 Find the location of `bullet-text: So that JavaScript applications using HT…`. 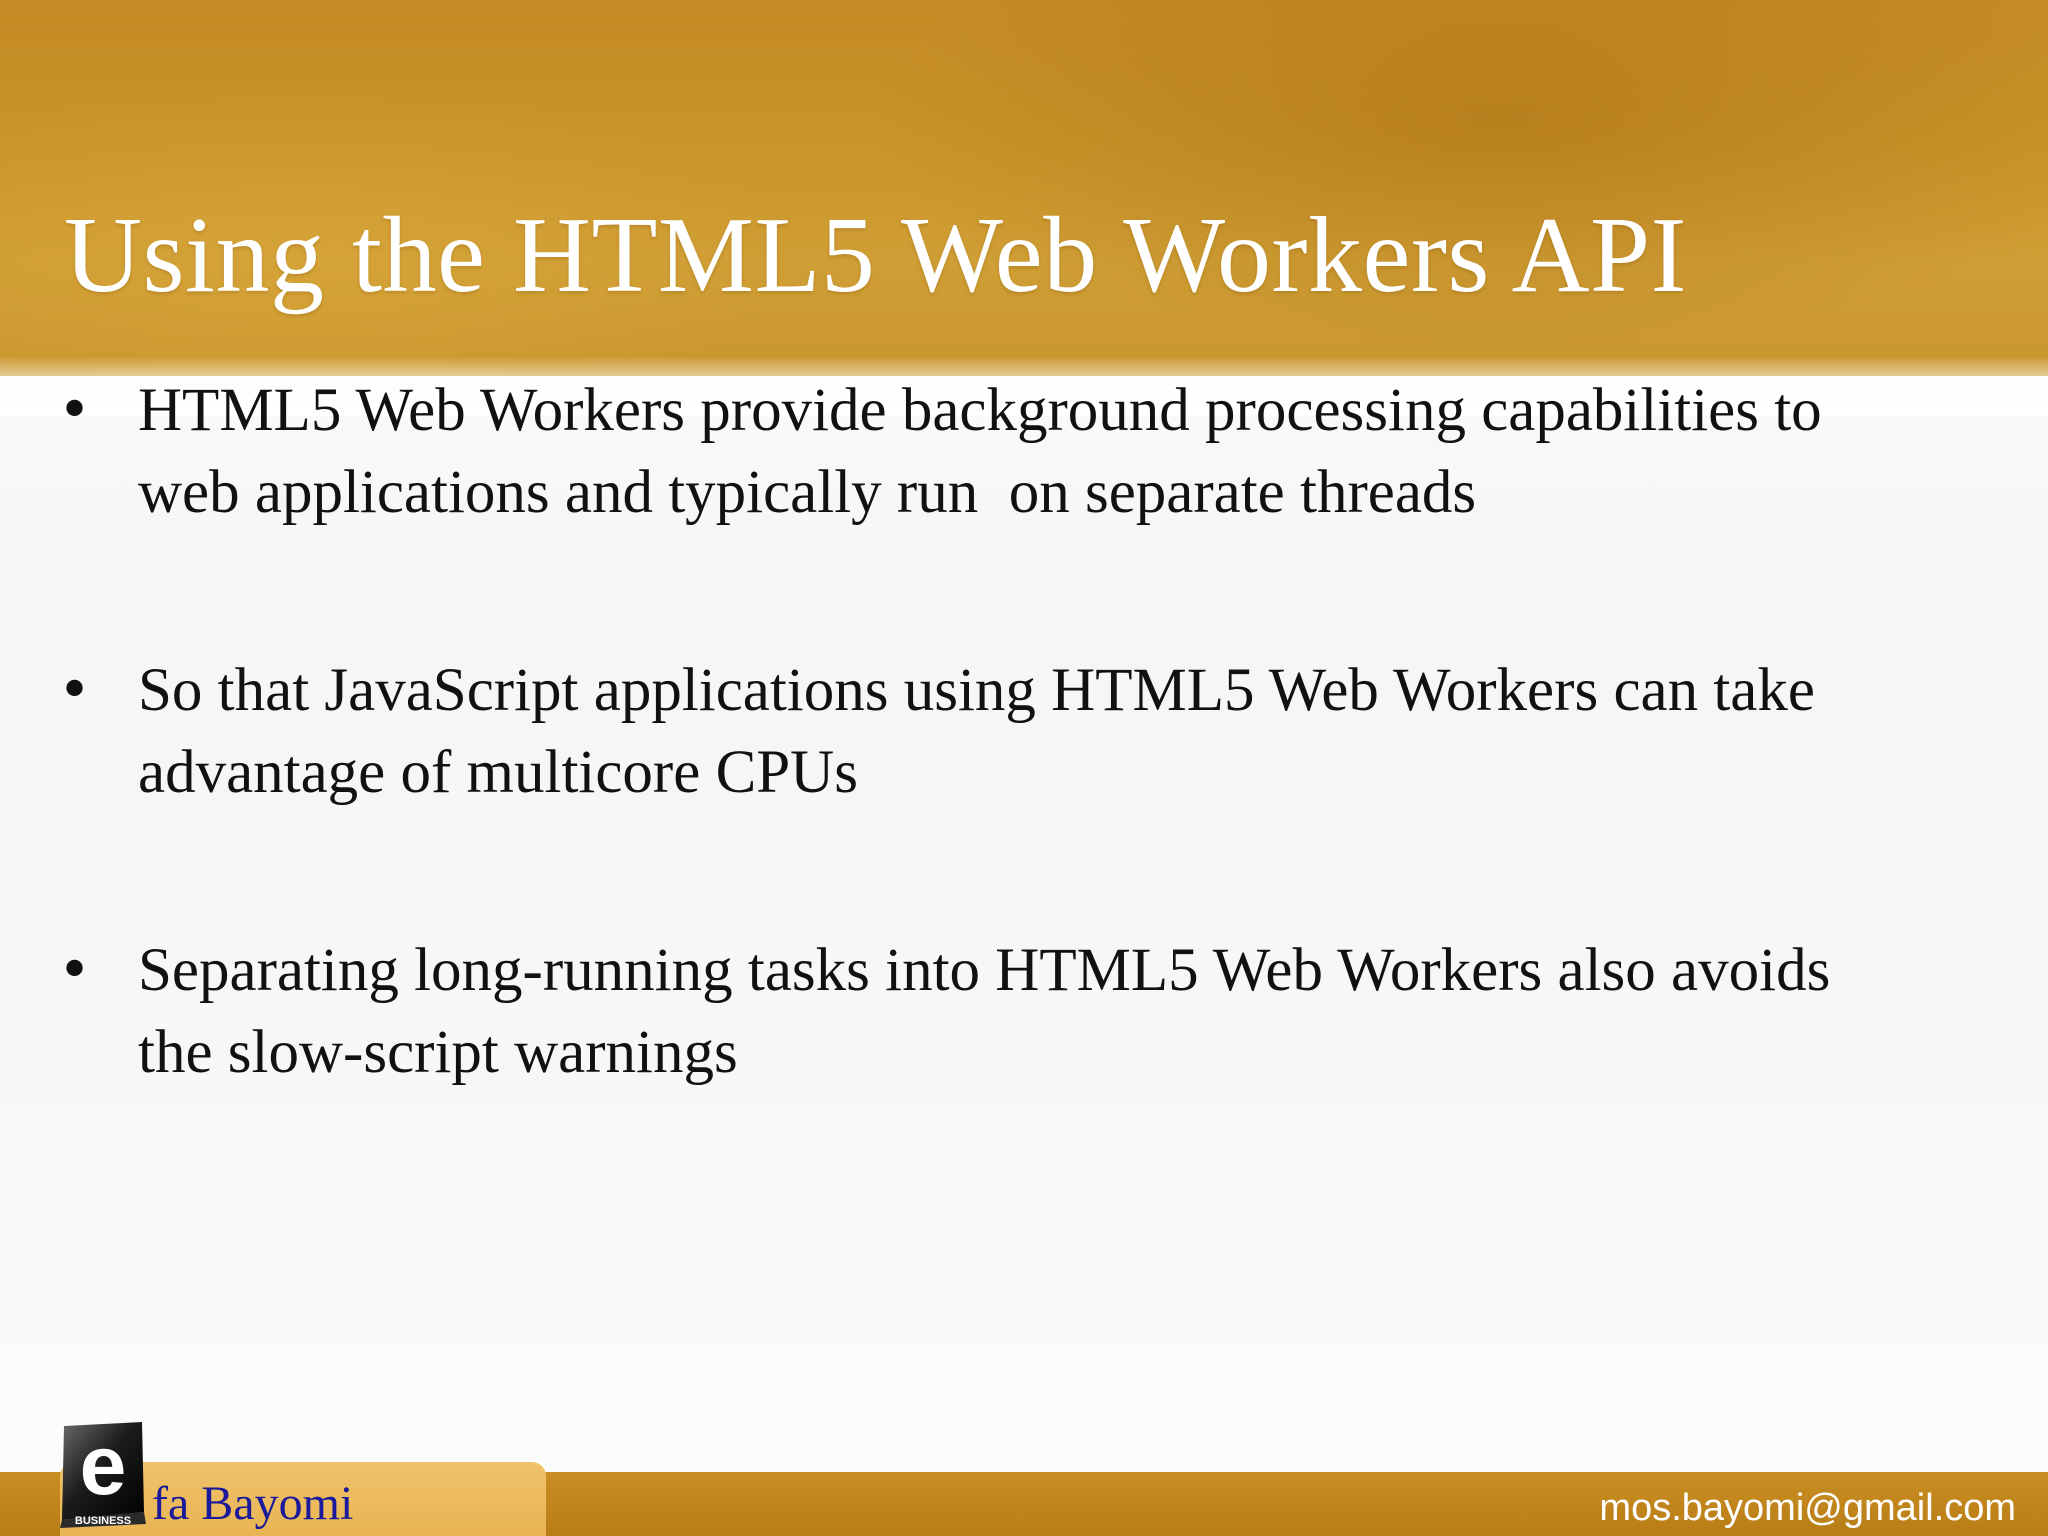

bullet-text: So that JavaScript applications using HT… is located at coordinates (976, 731).